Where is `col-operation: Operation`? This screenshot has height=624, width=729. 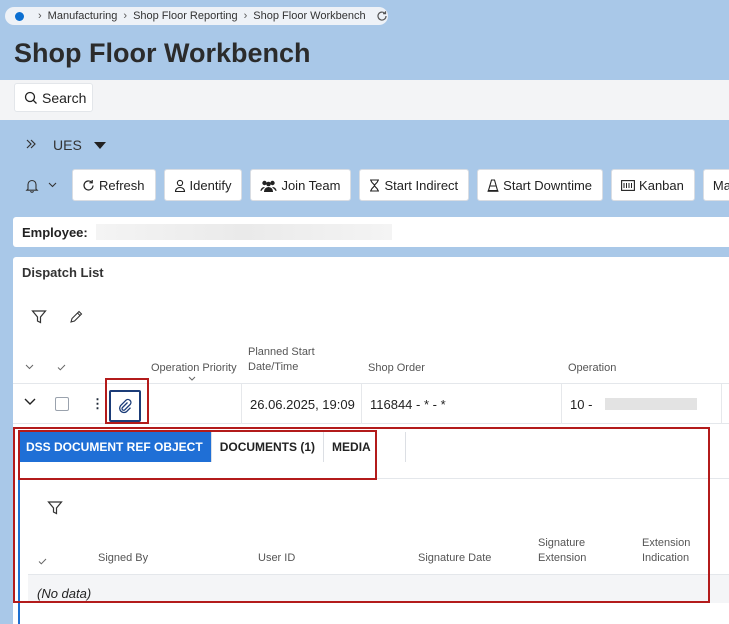 col-operation: Operation is located at coordinates (592, 368).